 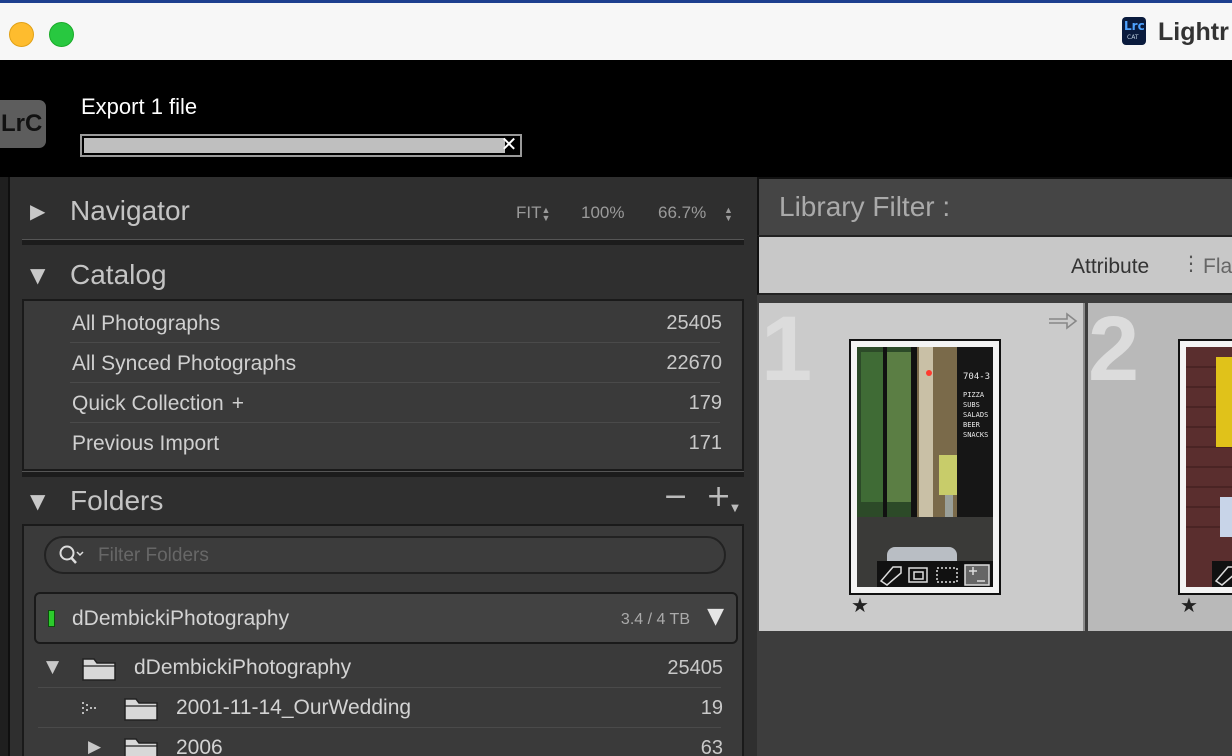 What do you see at coordinates (181, 618) in the screenshot?
I see `volume-name: dDembickiPhotography` at bounding box center [181, 618].